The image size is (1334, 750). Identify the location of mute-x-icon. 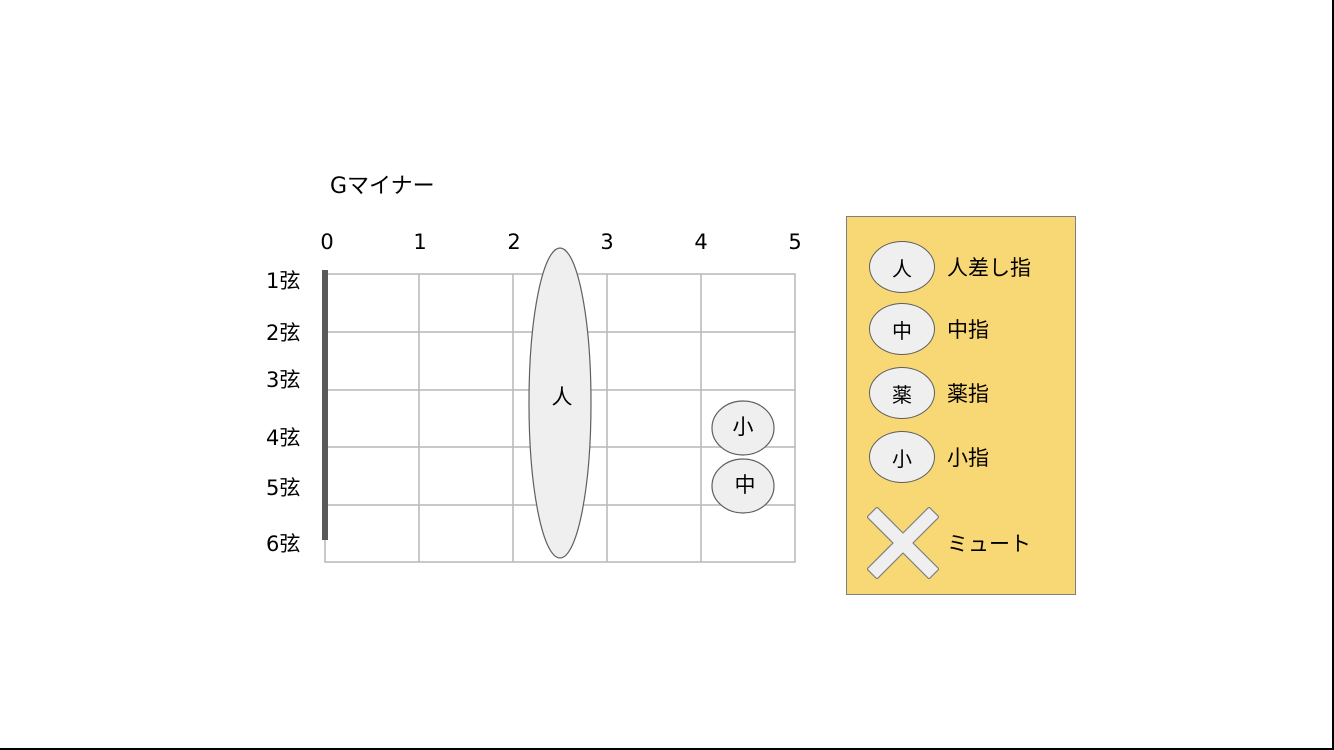
(903, 543).